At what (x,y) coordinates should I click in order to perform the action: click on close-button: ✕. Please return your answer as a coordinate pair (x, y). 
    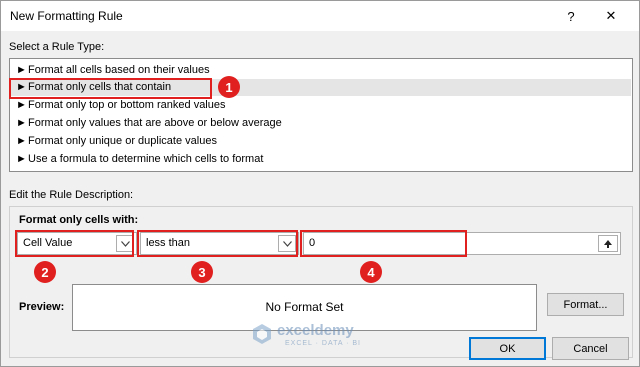
    Looking at the image, I should click on (611, 16).